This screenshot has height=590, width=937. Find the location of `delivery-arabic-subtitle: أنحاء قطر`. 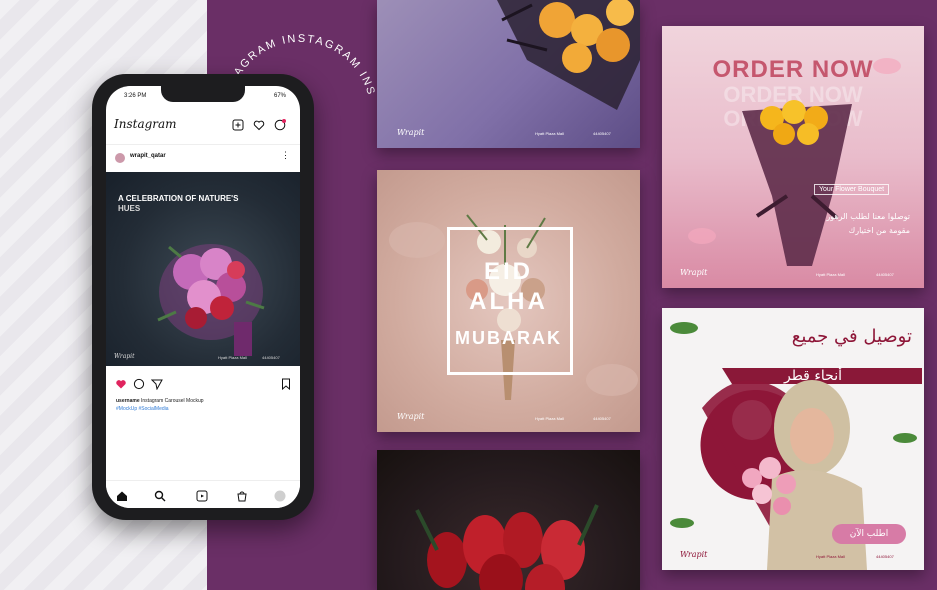

delivery-arabic-subtitle: أنحاء قطر is located at coordinates (812, 376).